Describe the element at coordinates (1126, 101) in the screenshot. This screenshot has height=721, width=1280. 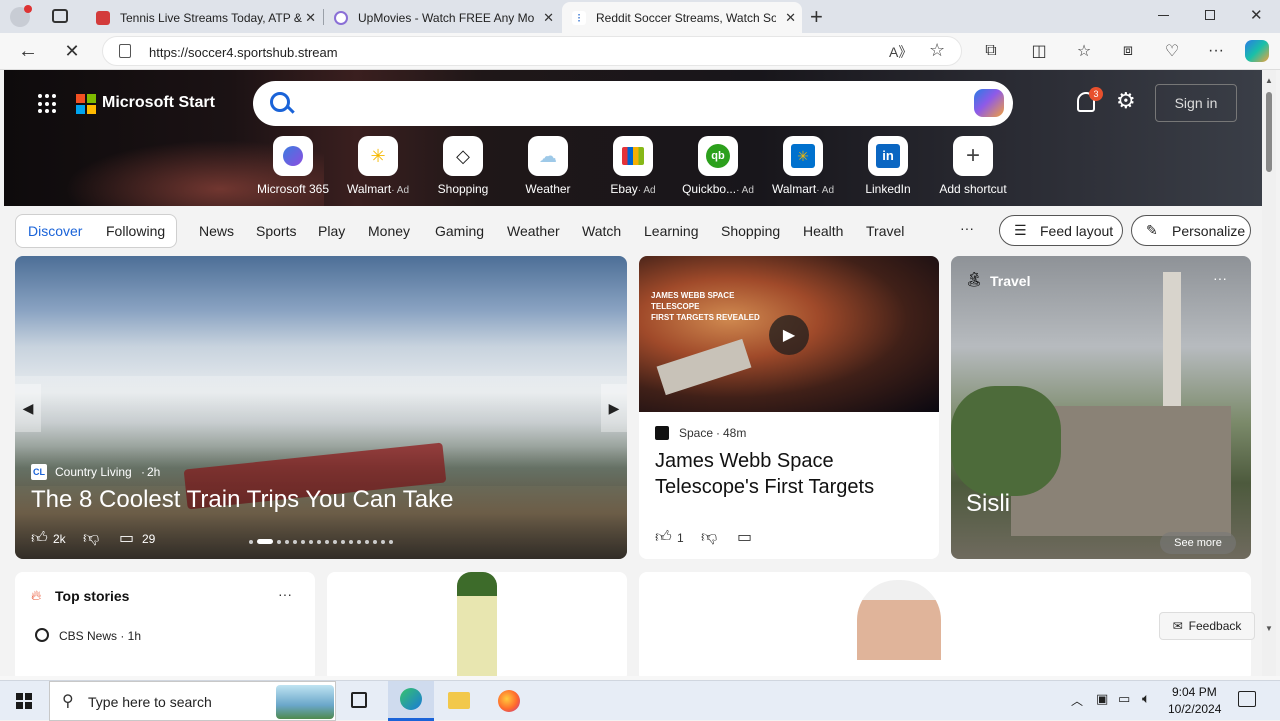
I see `settings-gear-icon: ⚙` at that location.